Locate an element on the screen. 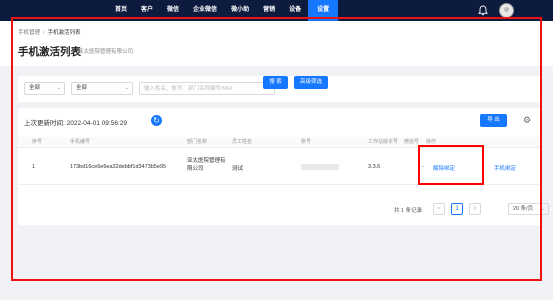  avatar is located at coordinates (506, 10).